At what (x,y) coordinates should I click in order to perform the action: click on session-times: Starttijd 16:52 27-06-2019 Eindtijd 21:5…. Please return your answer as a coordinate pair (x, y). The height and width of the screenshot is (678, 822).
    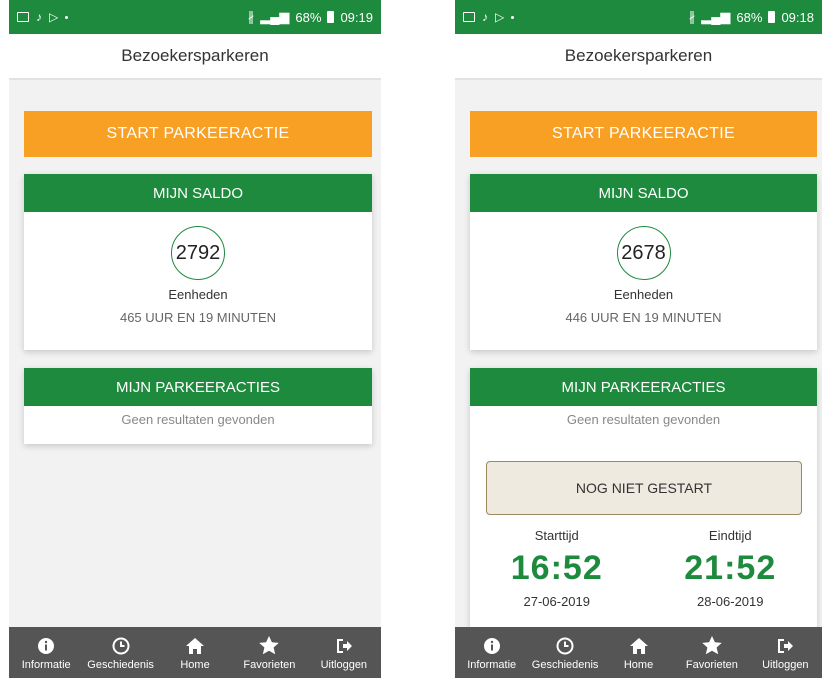
    Looking at the image, I should click on (643, 568).